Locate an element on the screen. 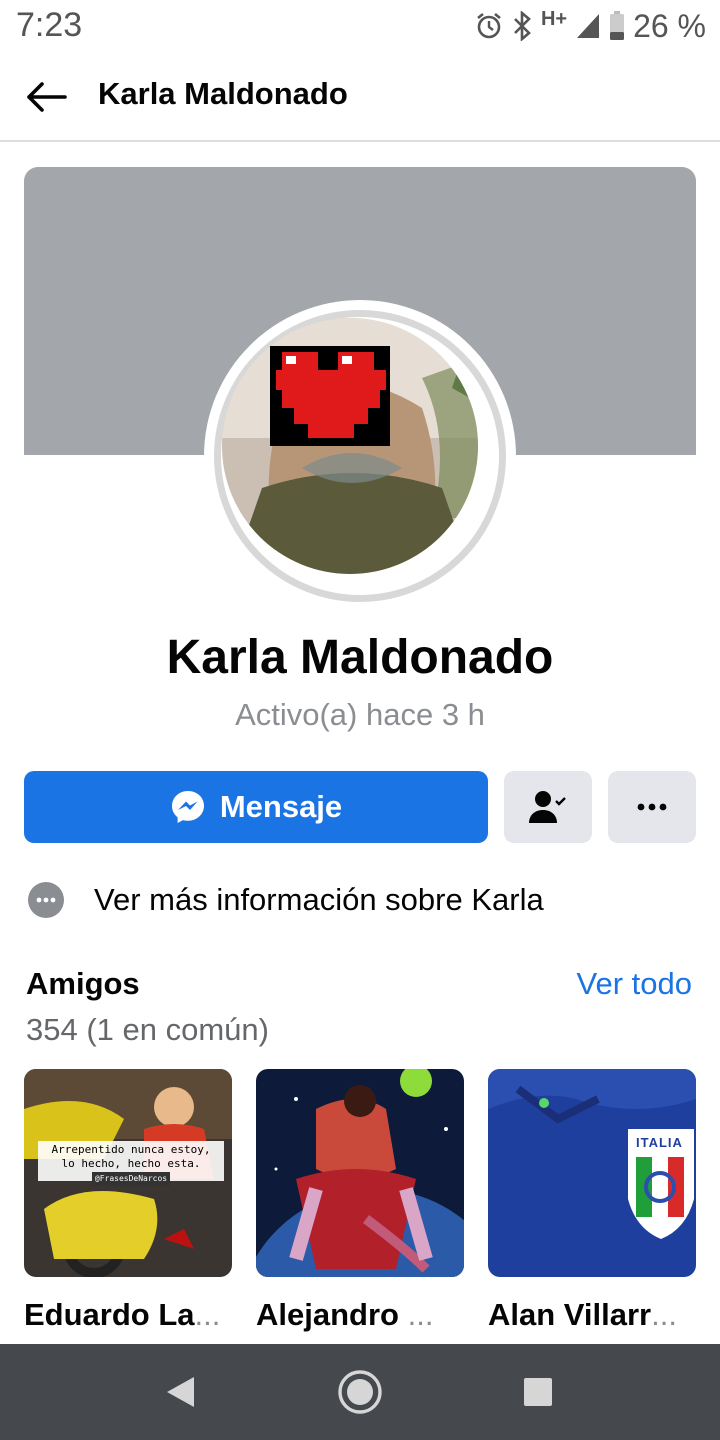 This screenshot has height=1440, width=720. more-horizontal-icon is located at coordinates (652, 807).